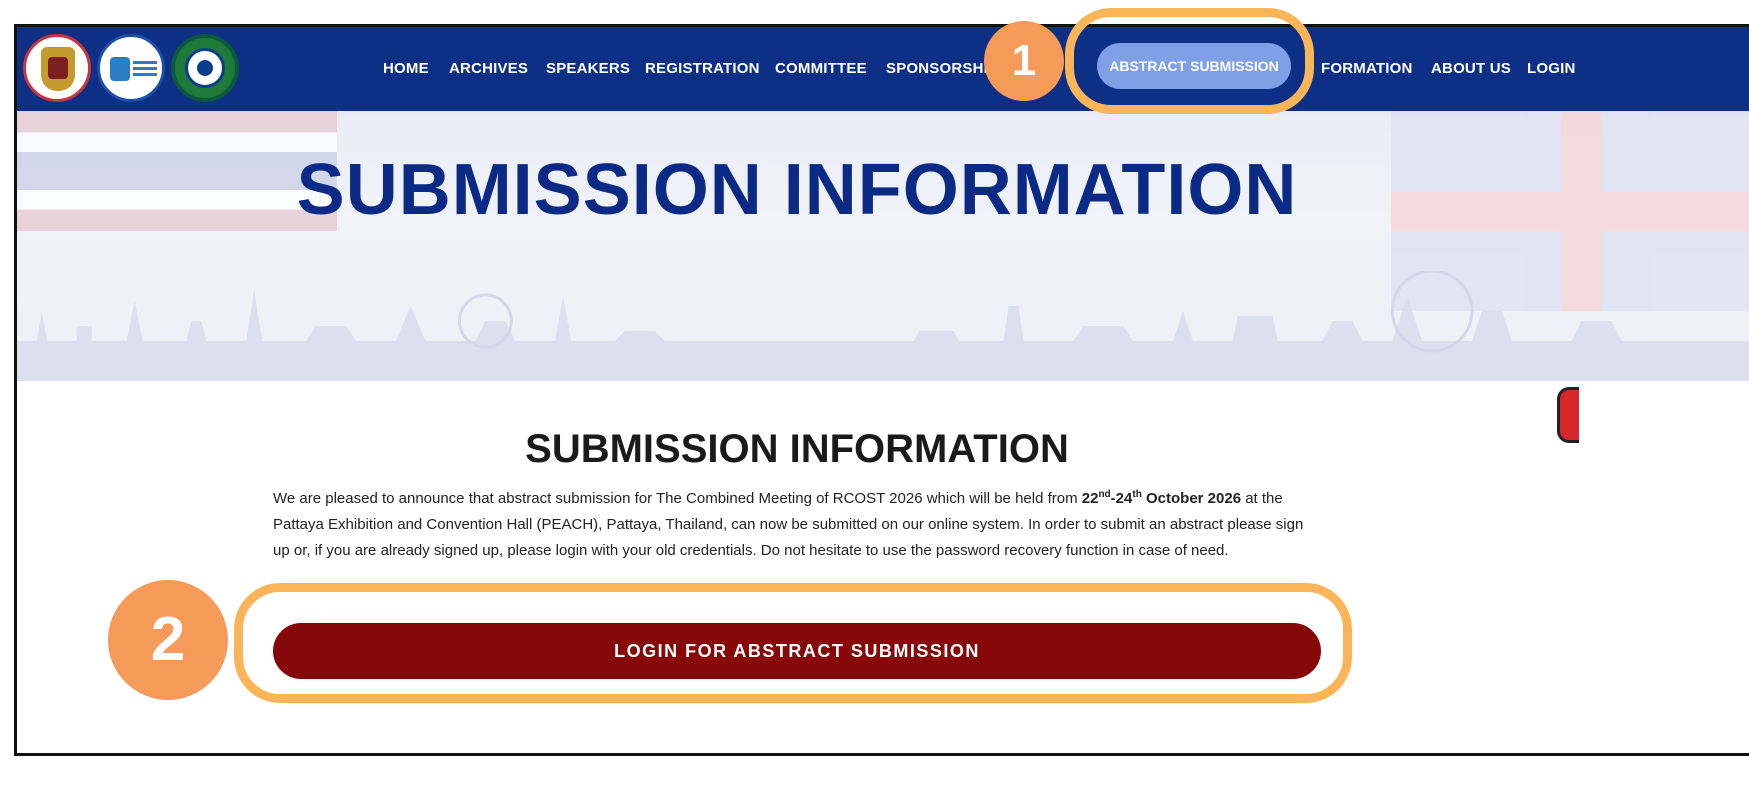 Image resolution: width=1749 pixels, height=787 pixels. Describe the element at coordinates (145, 62) in the screenshot. I see `boa-text-lines` at that location.